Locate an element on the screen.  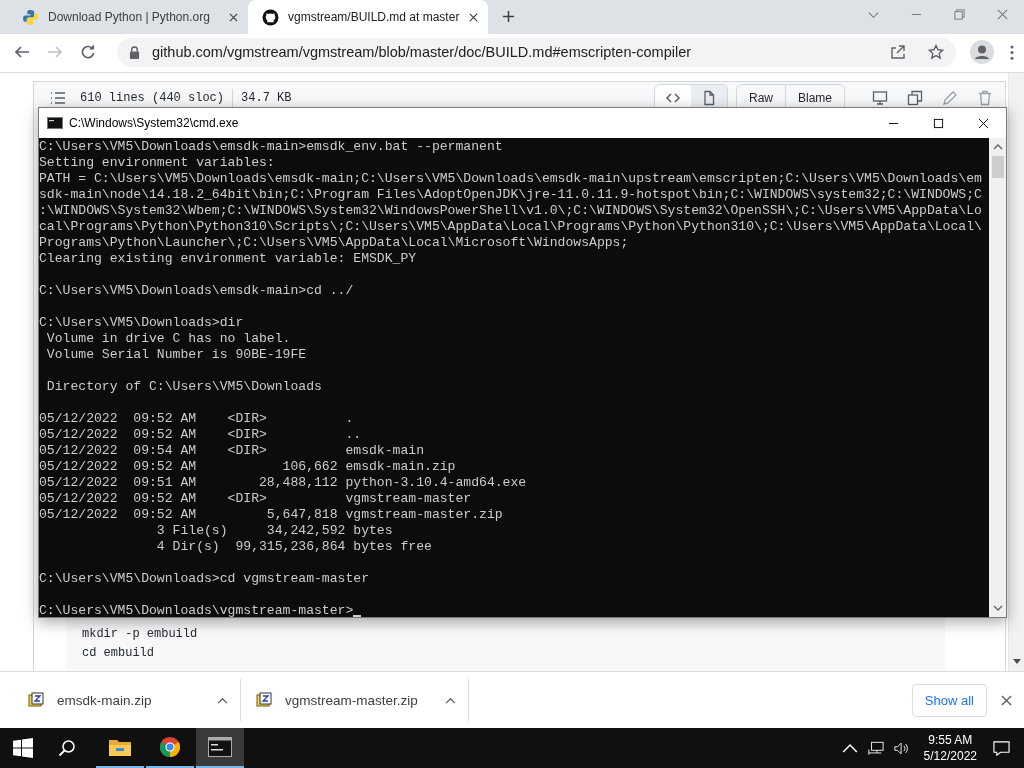
line-count: 610 lines (440 sloc) is located at coordinates (152, 98).